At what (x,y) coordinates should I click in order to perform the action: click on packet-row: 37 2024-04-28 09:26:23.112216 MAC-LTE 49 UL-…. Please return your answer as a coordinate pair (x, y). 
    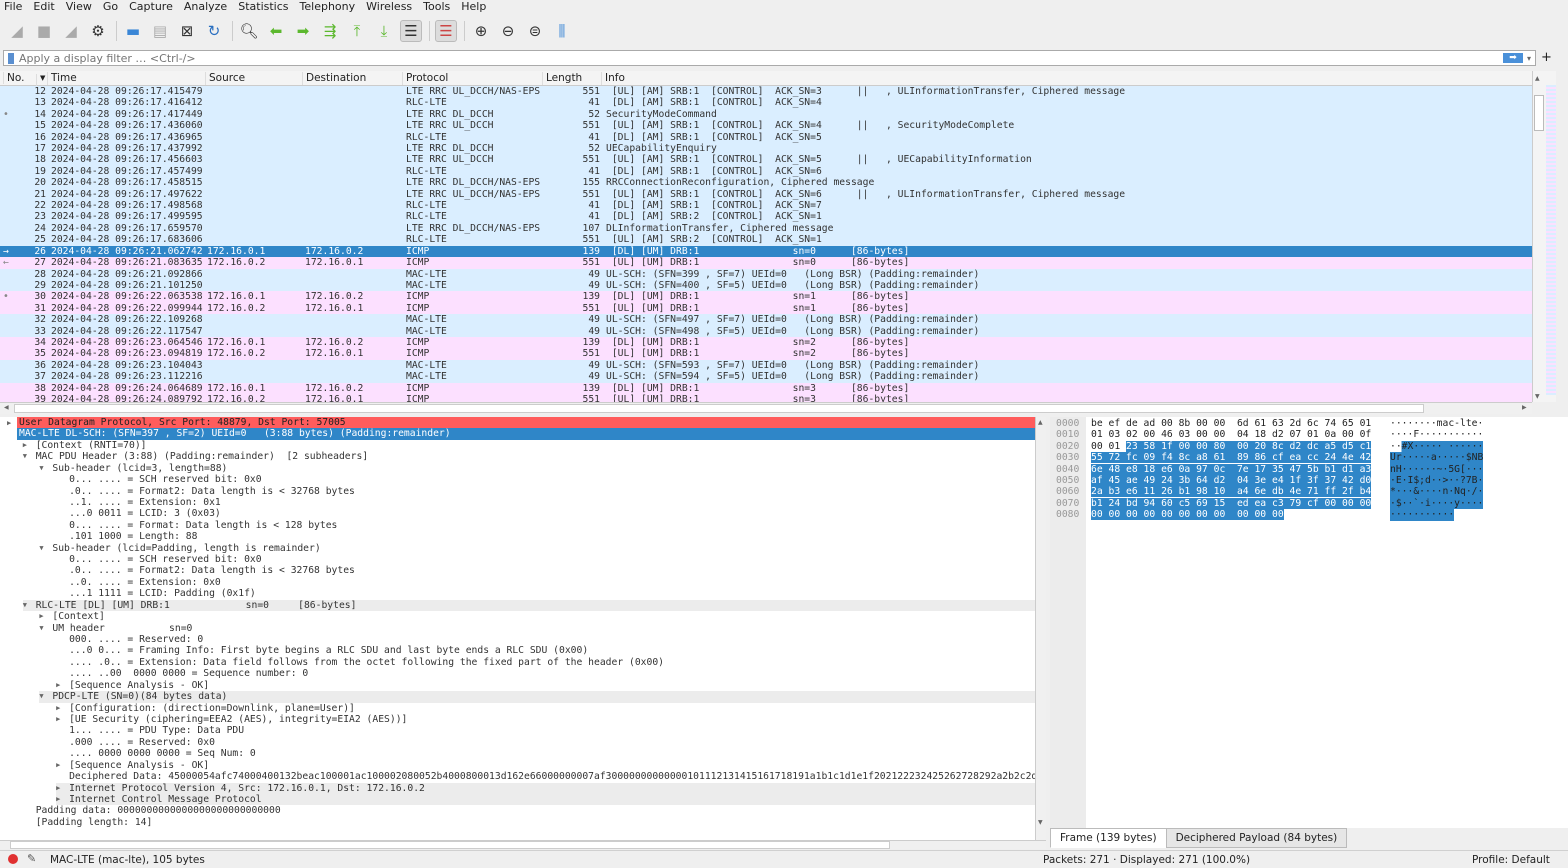
    Looking at the image, I should click on (766, 377).